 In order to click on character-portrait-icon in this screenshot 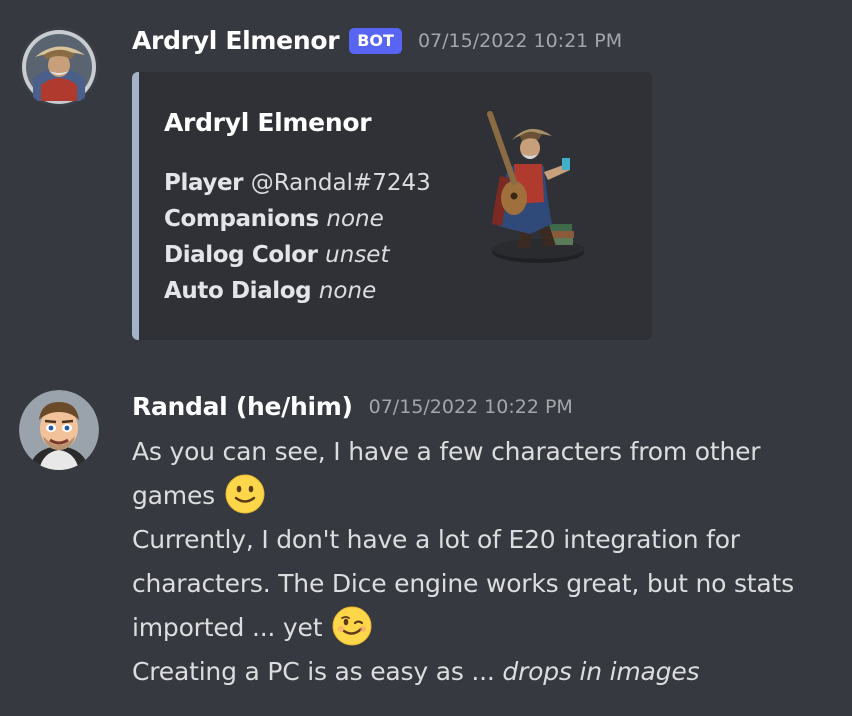, I will do `click(59, 67)`.